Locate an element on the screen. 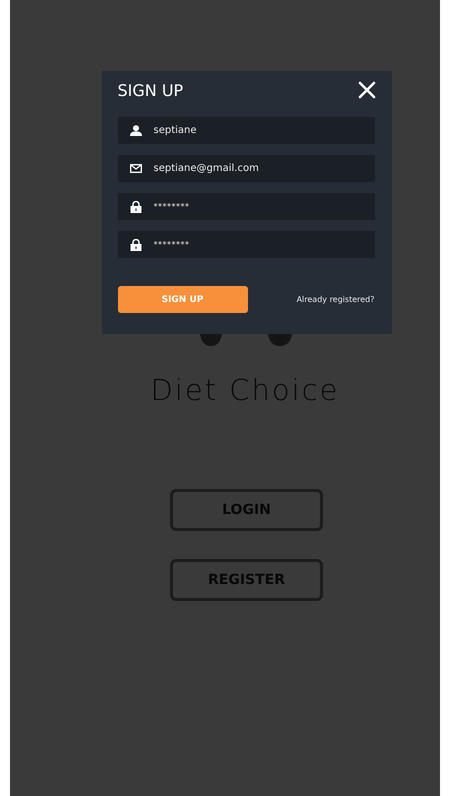 This screenshot has height=796, width=451. login-link: Already registered? is located at coordinates (335, 299).